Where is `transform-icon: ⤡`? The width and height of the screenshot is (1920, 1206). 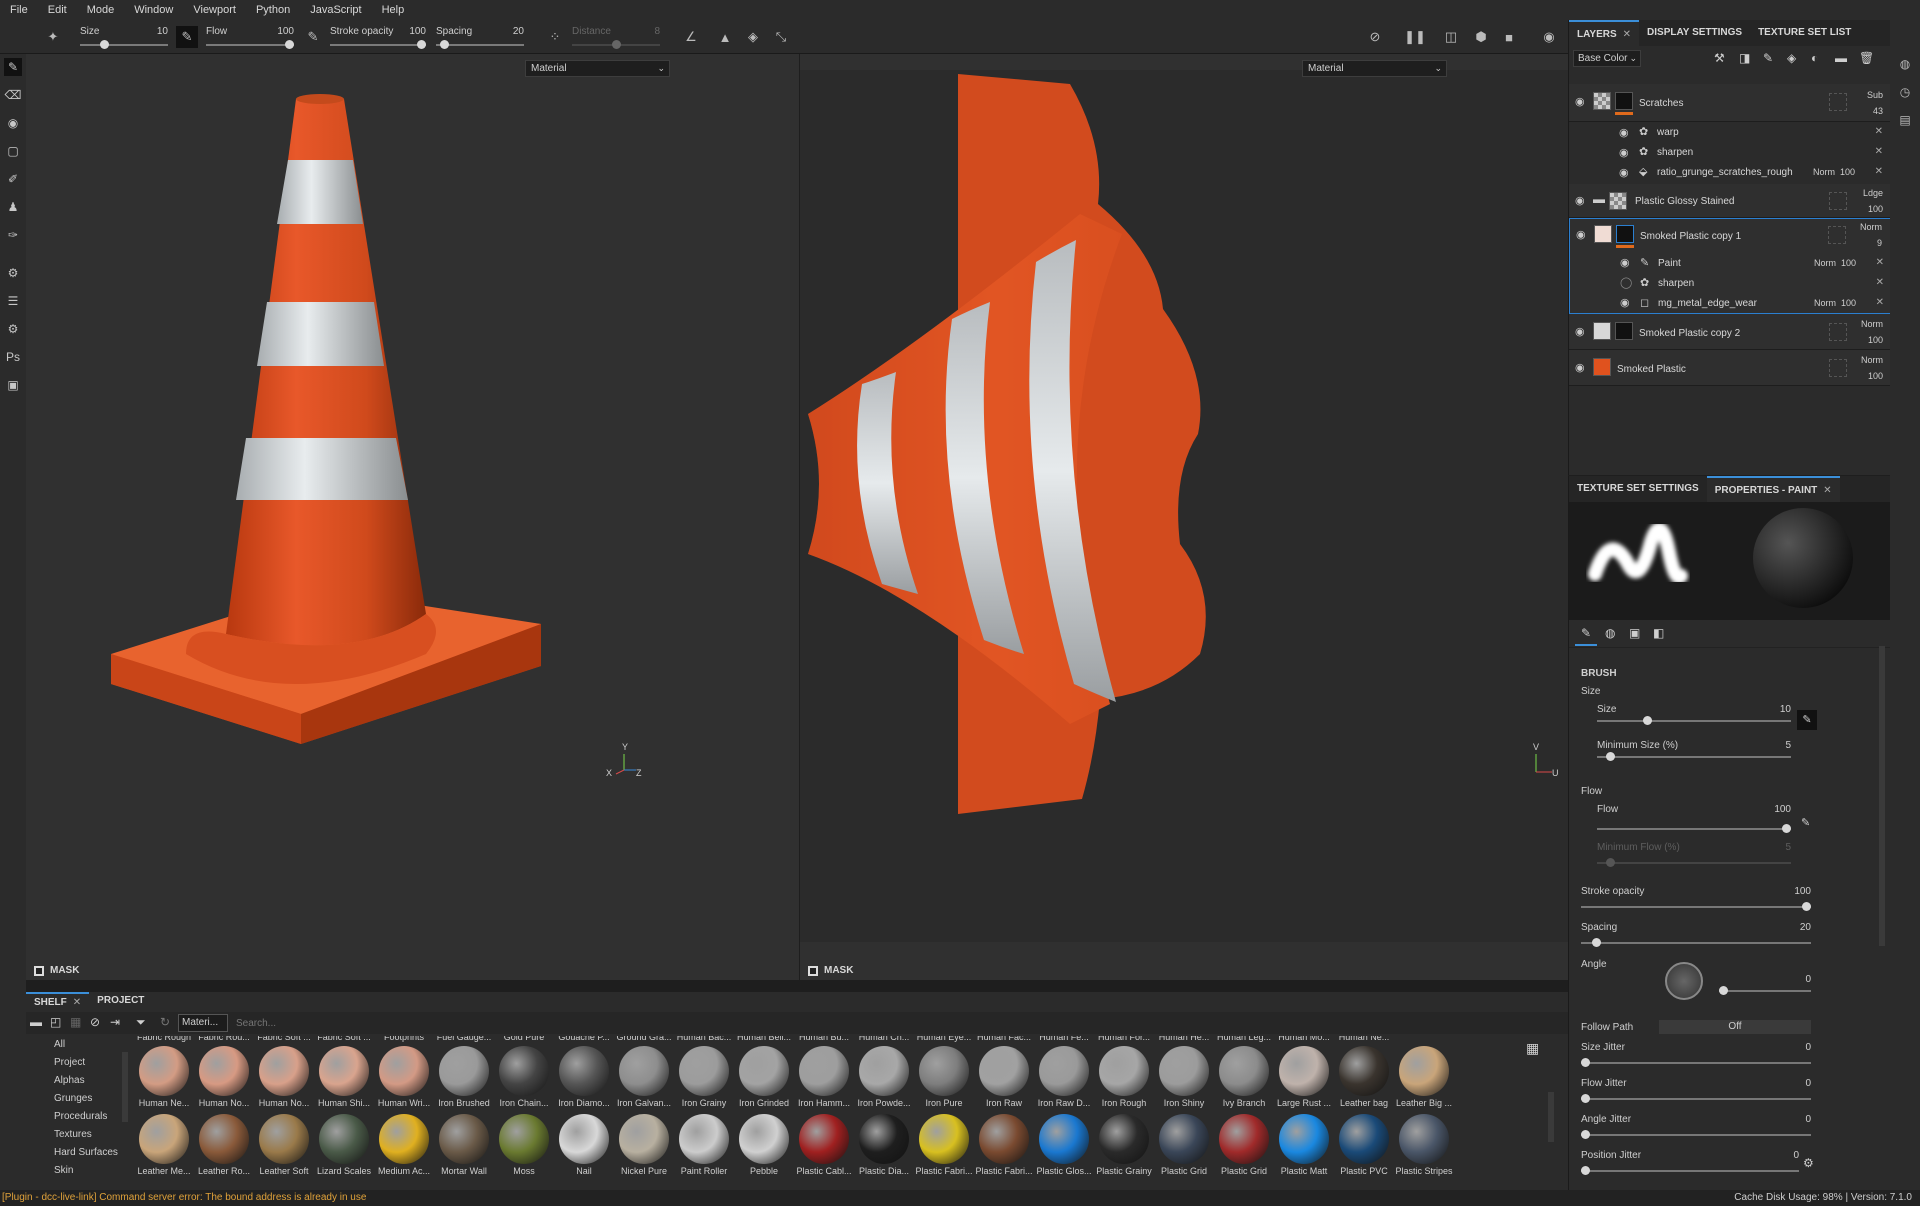
transform-icon: ⤡ is located at coordinates (781, 37).